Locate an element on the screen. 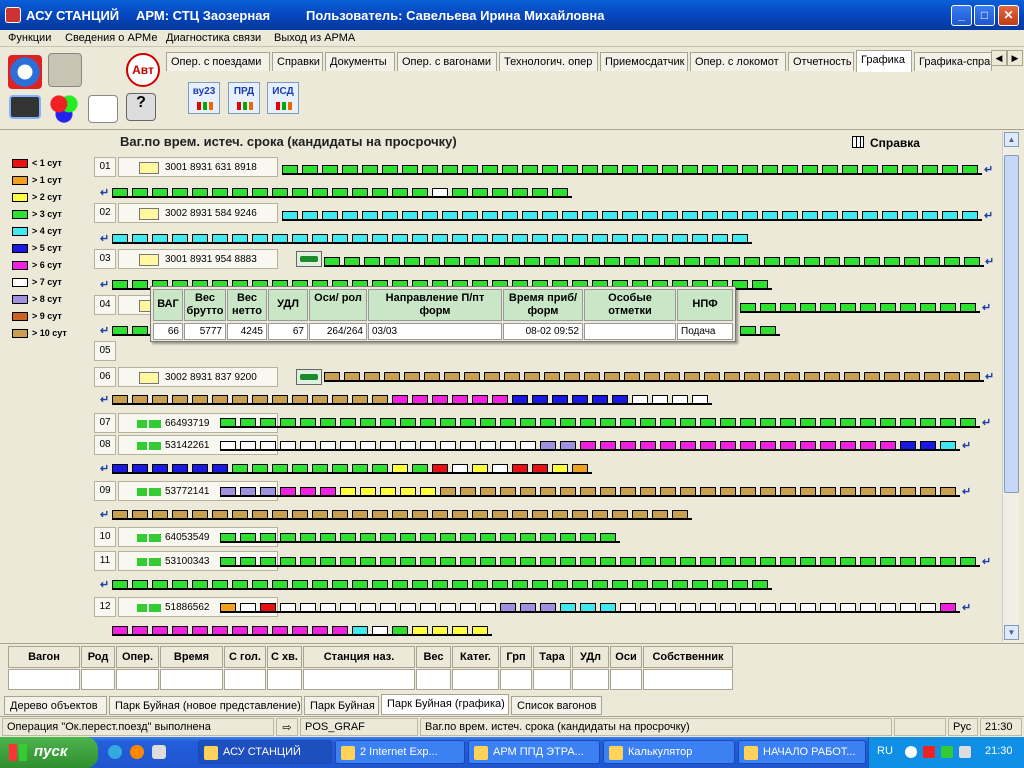  tab-park: Парк Буйная is located at coordinates (341, 705).